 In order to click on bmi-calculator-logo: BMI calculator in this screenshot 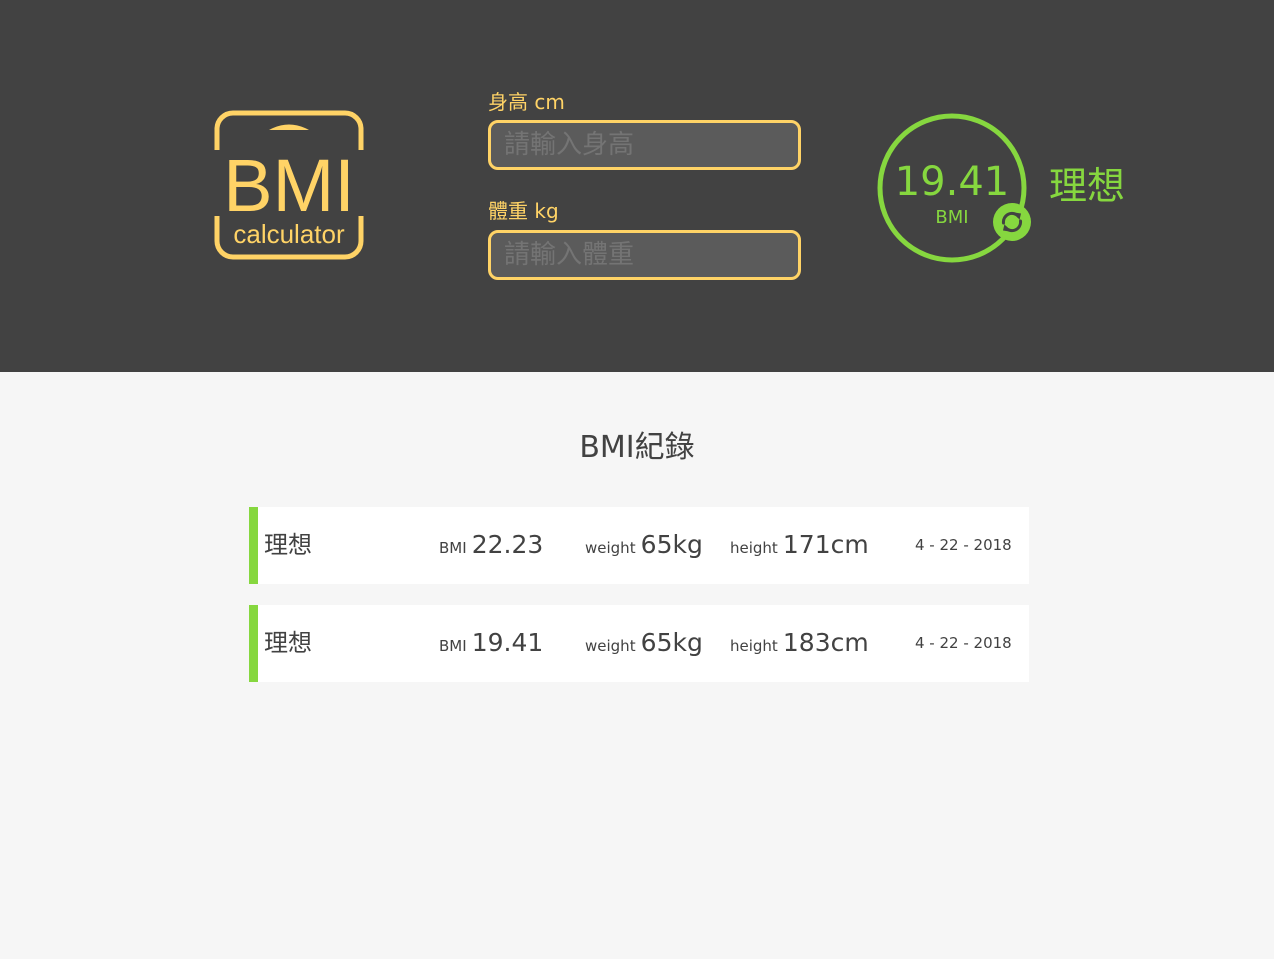, I will do `click(289, 185)`.